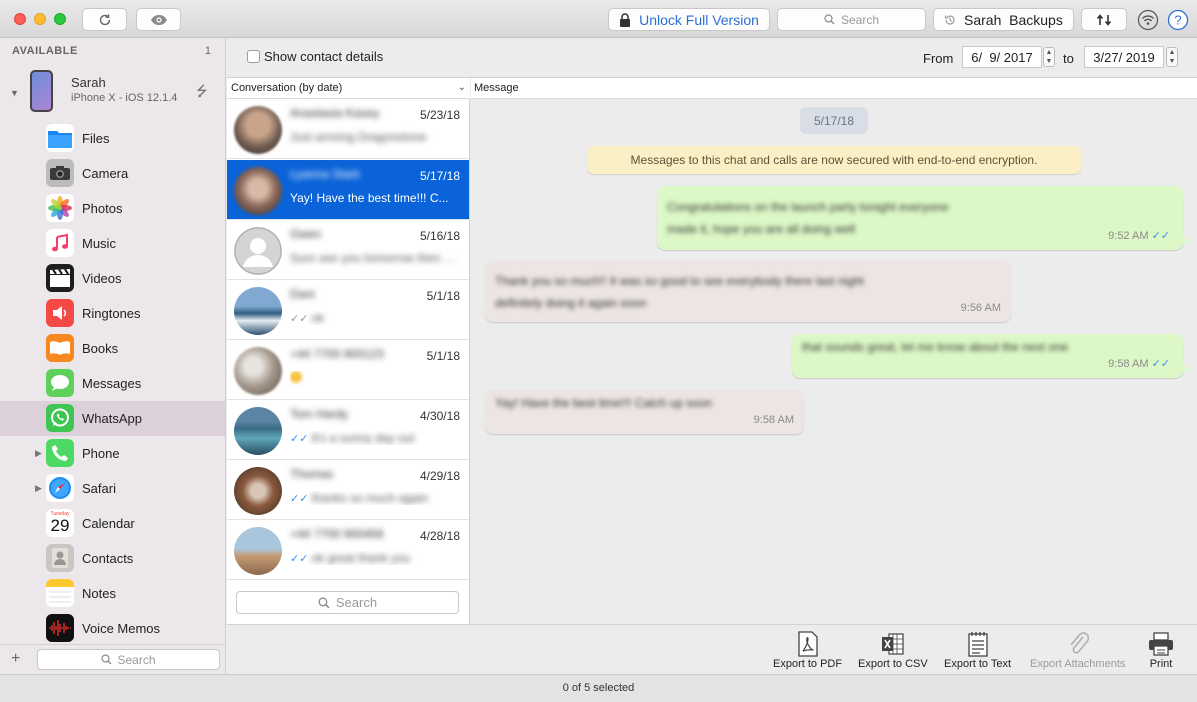 The image size is (1197, 702). What do you see at coordinates (335, 113) in the screenshot?
I see `conversation-name: Anastasia Kasey` at bounding box center [335, 113].